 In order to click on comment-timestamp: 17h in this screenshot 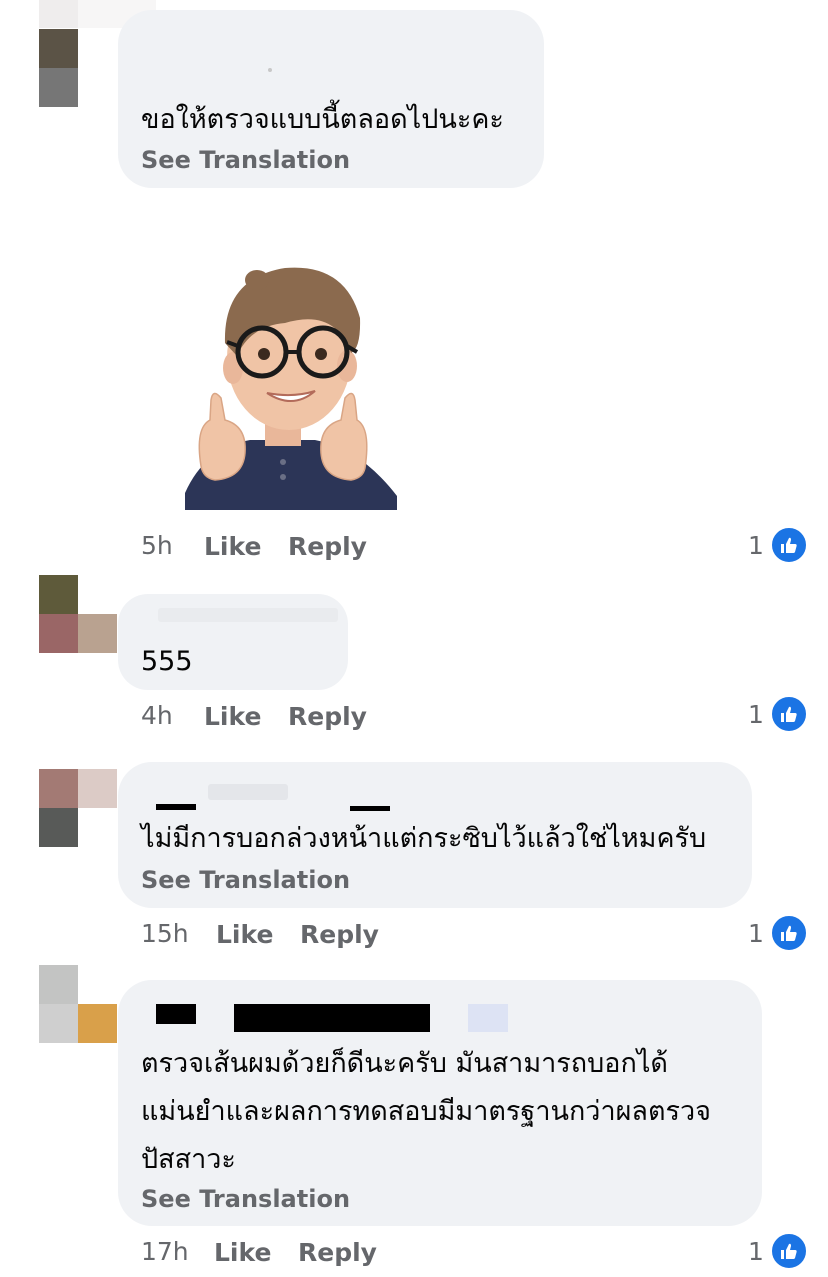, I will do `click(165, 1251)`.